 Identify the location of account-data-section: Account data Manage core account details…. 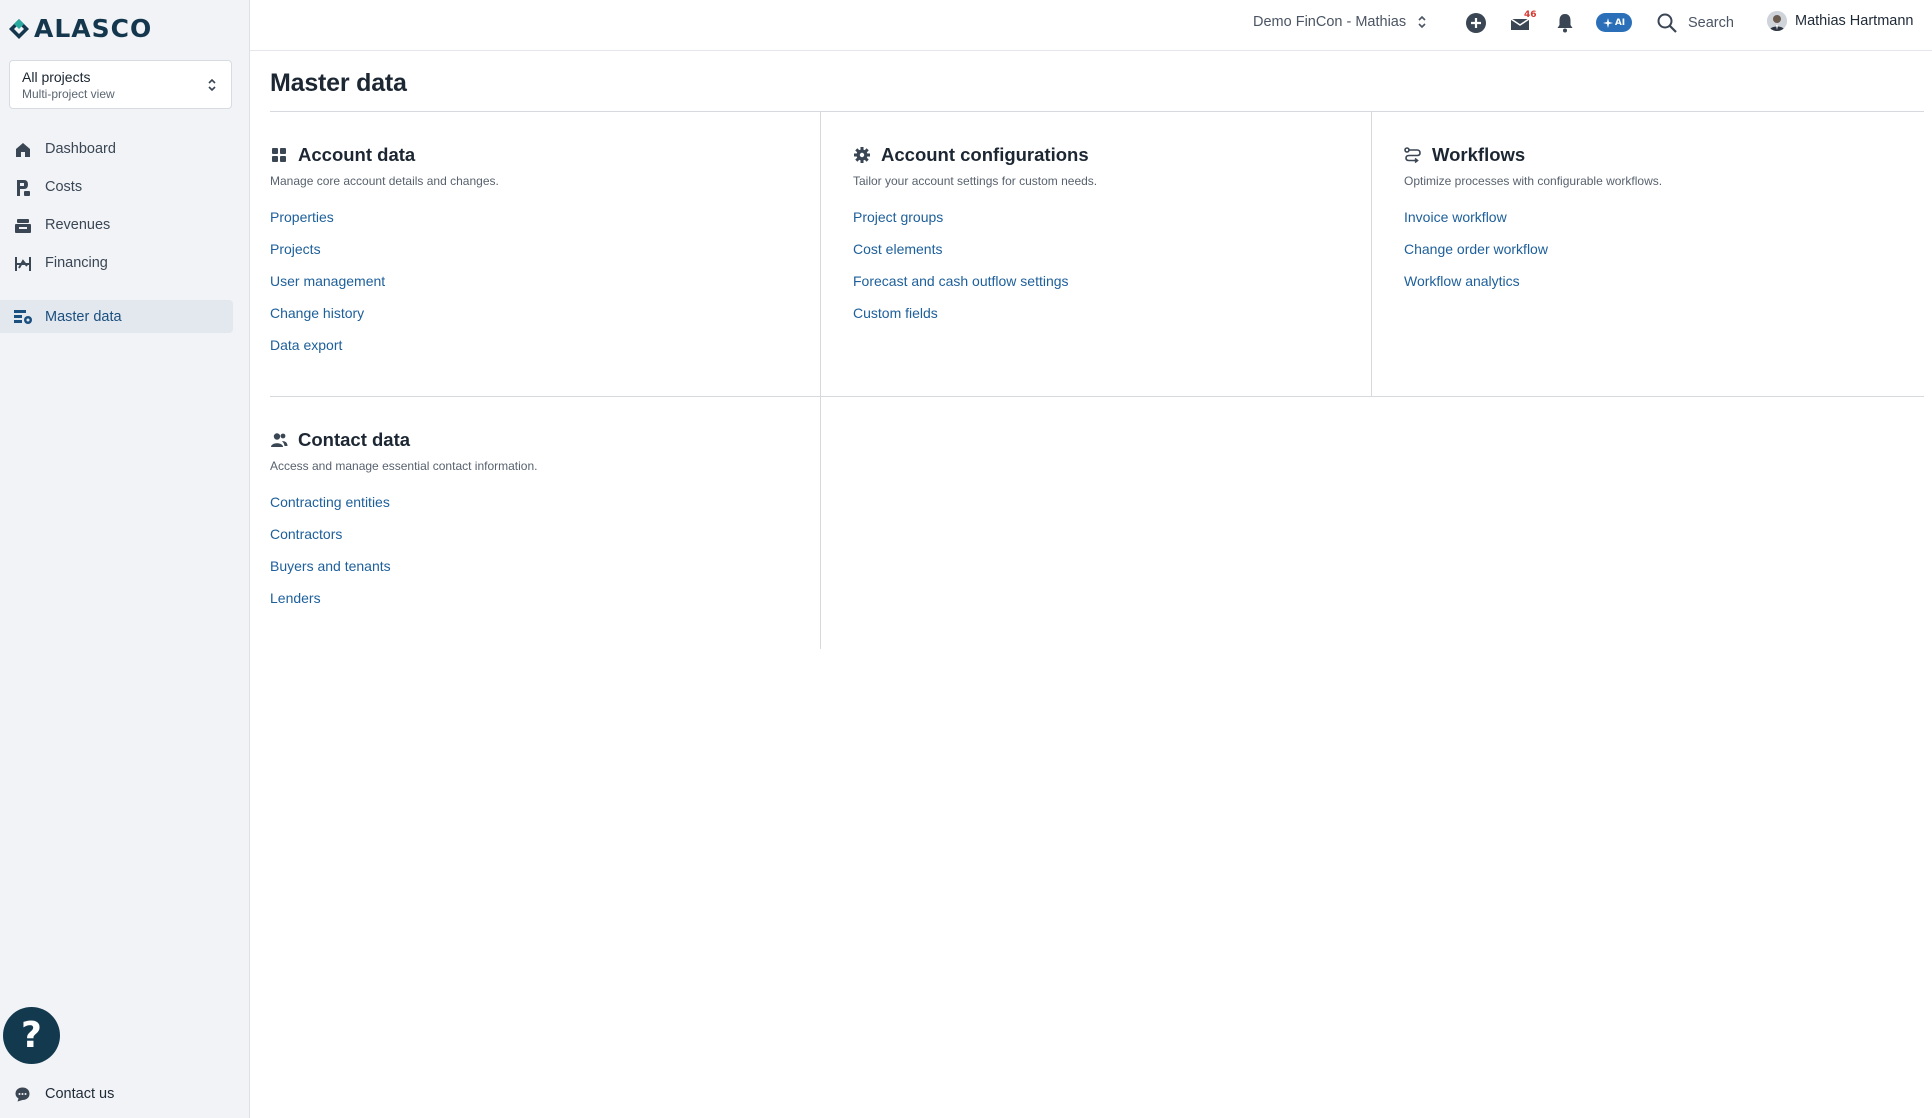
(384, 255).